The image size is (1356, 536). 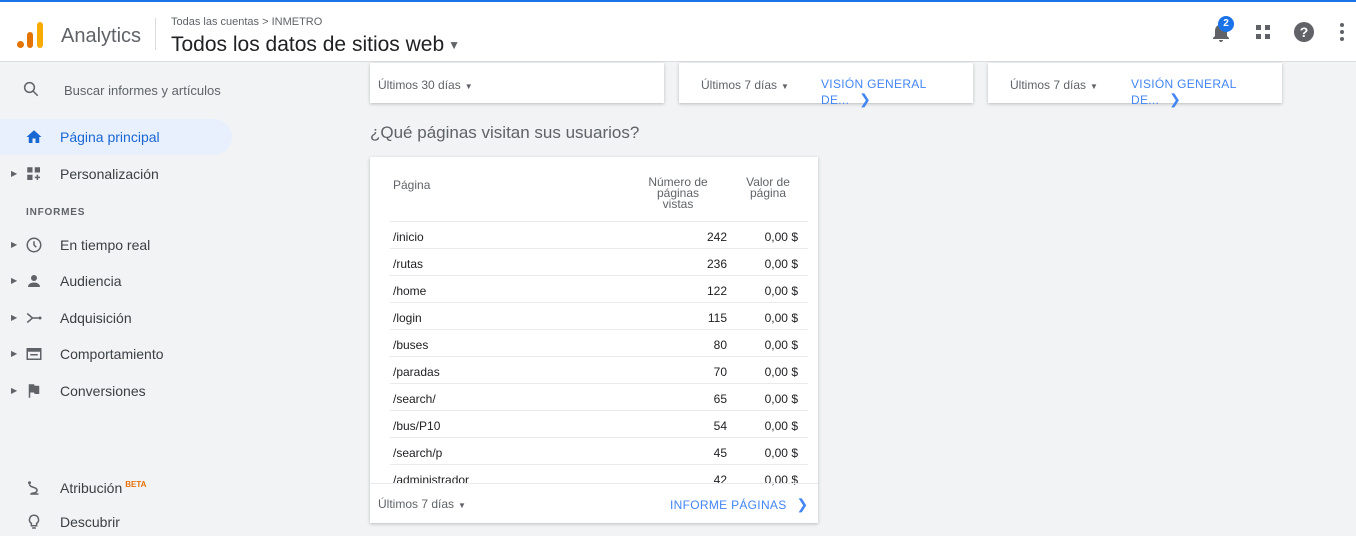 I want to click on table-row: /inicio 242 0,00 $, so click(x=599, y=234).